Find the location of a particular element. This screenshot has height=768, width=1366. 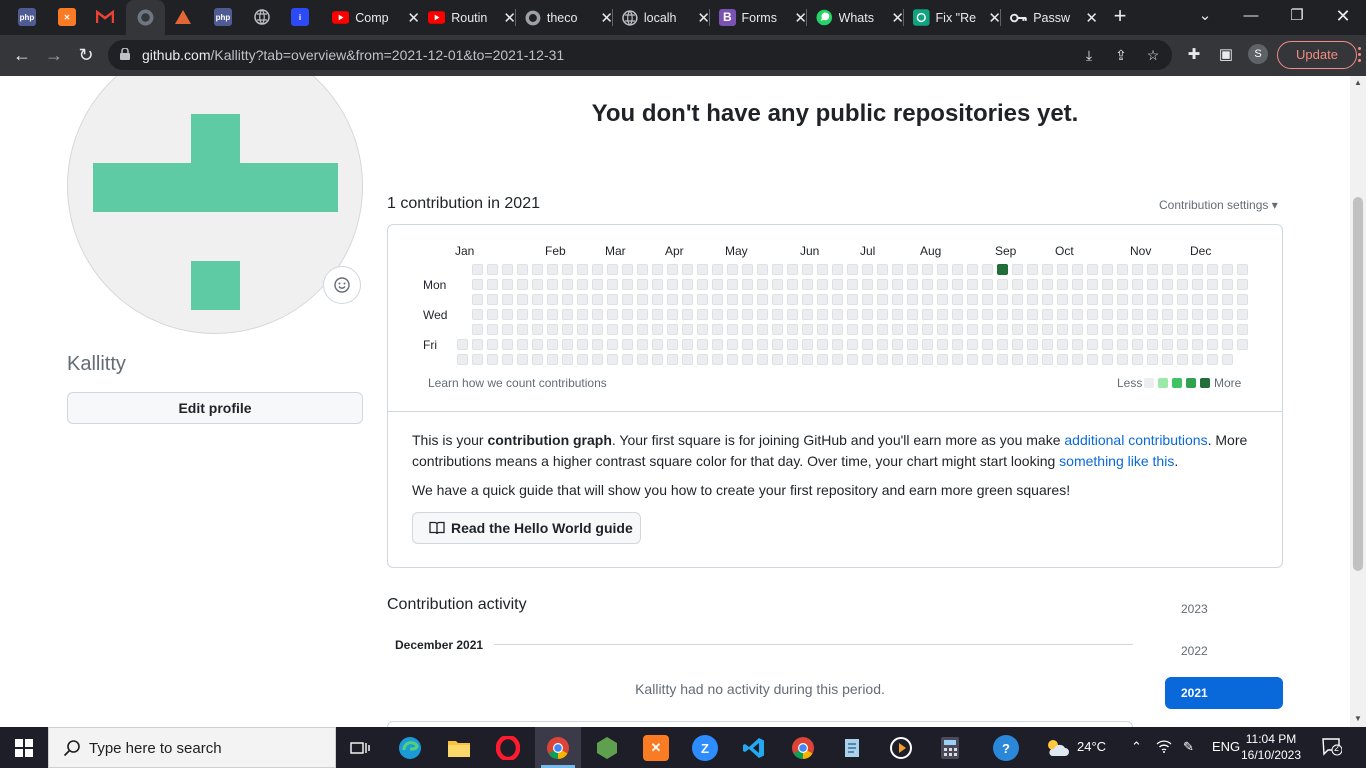

year-link-2023: 2023 is located at coordinates (1224, 609).